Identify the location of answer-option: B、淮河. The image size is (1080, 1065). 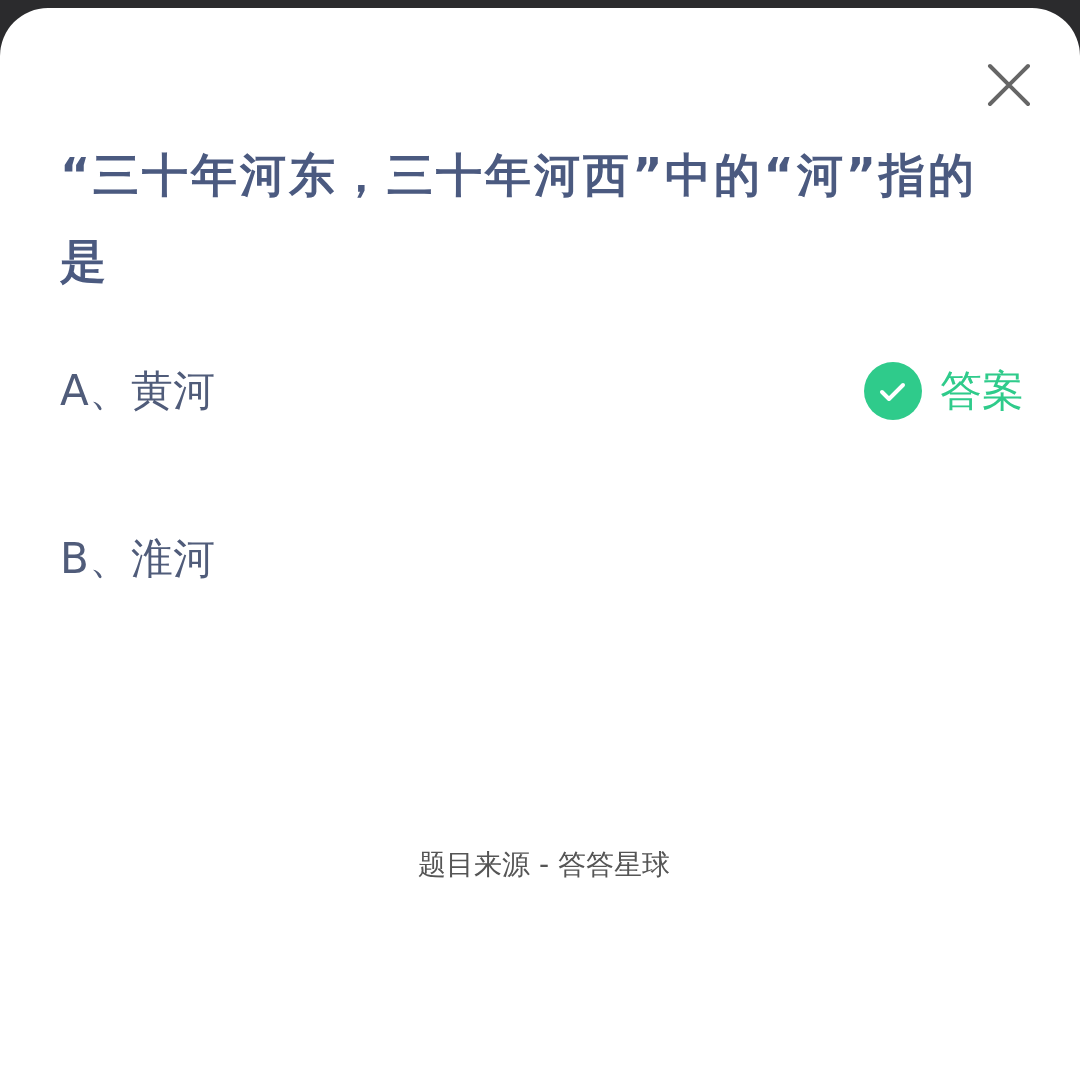
(137, 559).